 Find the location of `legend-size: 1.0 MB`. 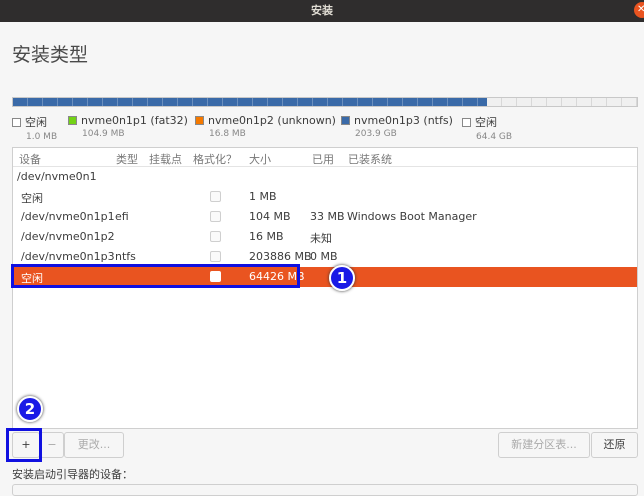

legend-size: 1.0 MB is located at coordinates (42, 137).